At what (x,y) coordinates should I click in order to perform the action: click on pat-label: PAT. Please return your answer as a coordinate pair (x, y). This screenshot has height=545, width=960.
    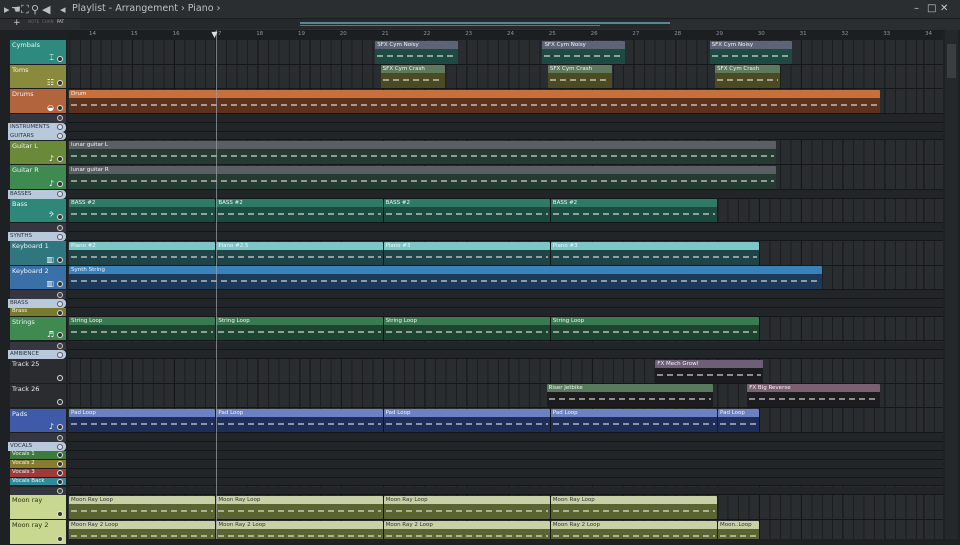
    Looking at the image, I should click on (60, 21).